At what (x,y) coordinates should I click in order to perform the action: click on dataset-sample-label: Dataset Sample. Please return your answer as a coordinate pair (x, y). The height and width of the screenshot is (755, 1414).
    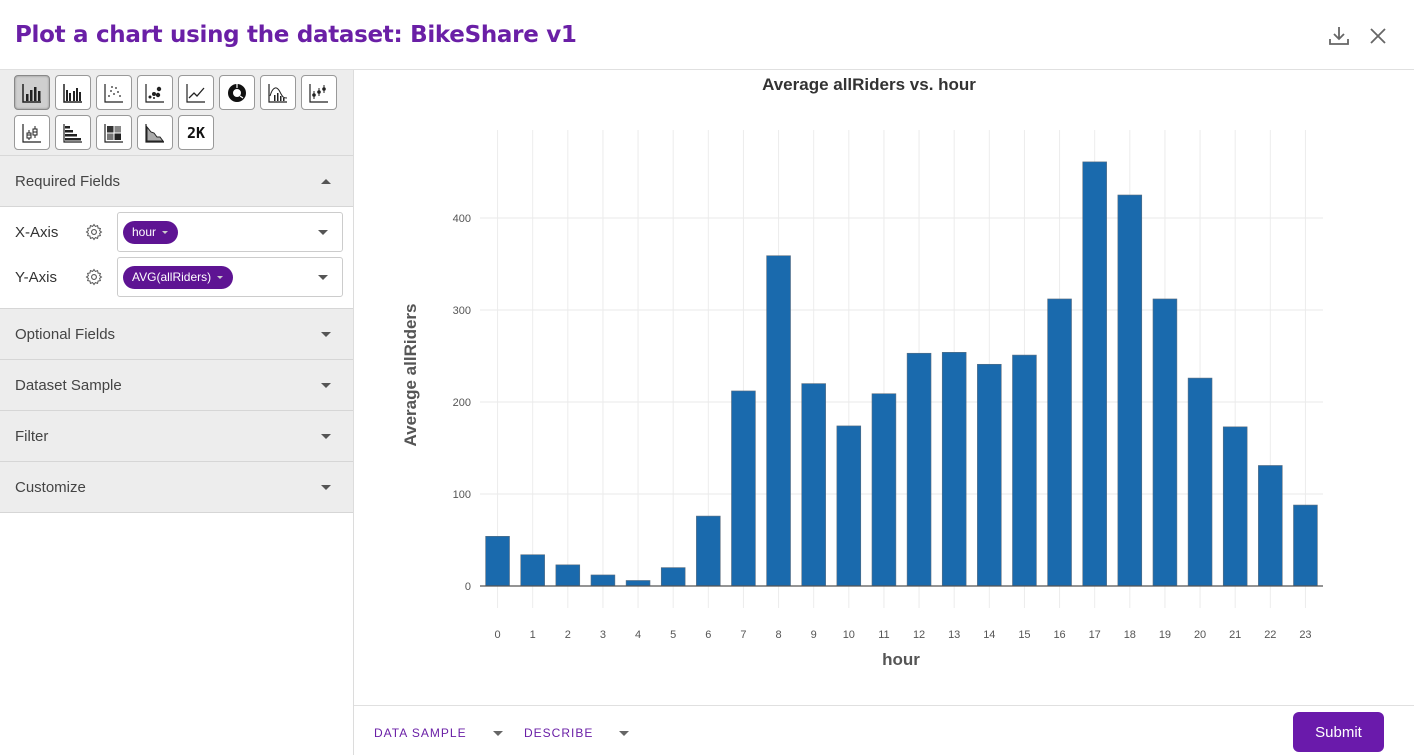
    Looking at the image, I should click on (68, 385).